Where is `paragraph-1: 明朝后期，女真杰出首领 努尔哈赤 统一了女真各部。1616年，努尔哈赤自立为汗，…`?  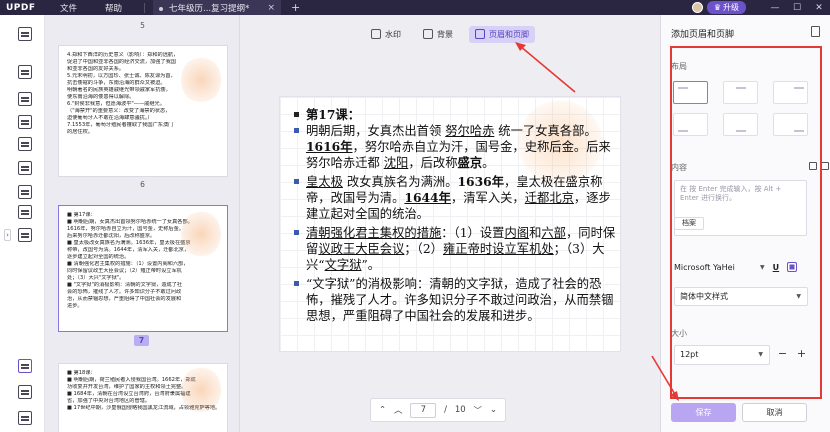
paragraph-1: 明朝后期，女真杰出首领 努尔哈赤 统一了女真各部。1616年，努尔哈赤自立为汗，… is located at coordinates (455, 147).